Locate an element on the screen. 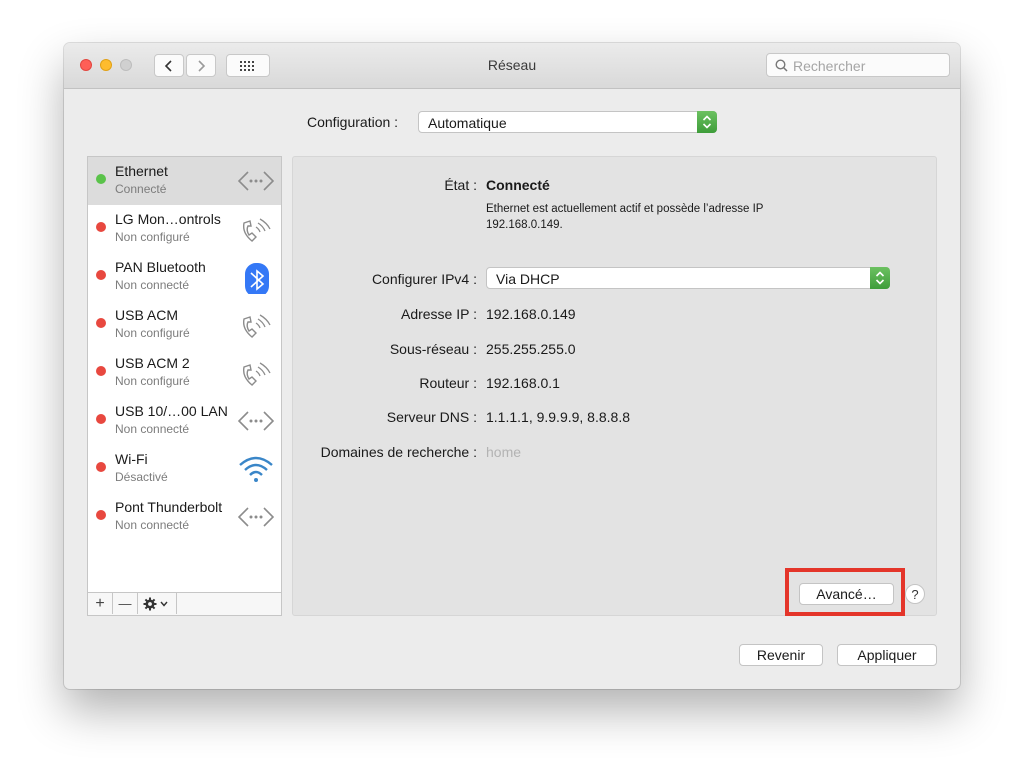  service-item-thunderbolt-bridge: Pont Thunderbolt Non connecté is located at coordinates (184, 517).